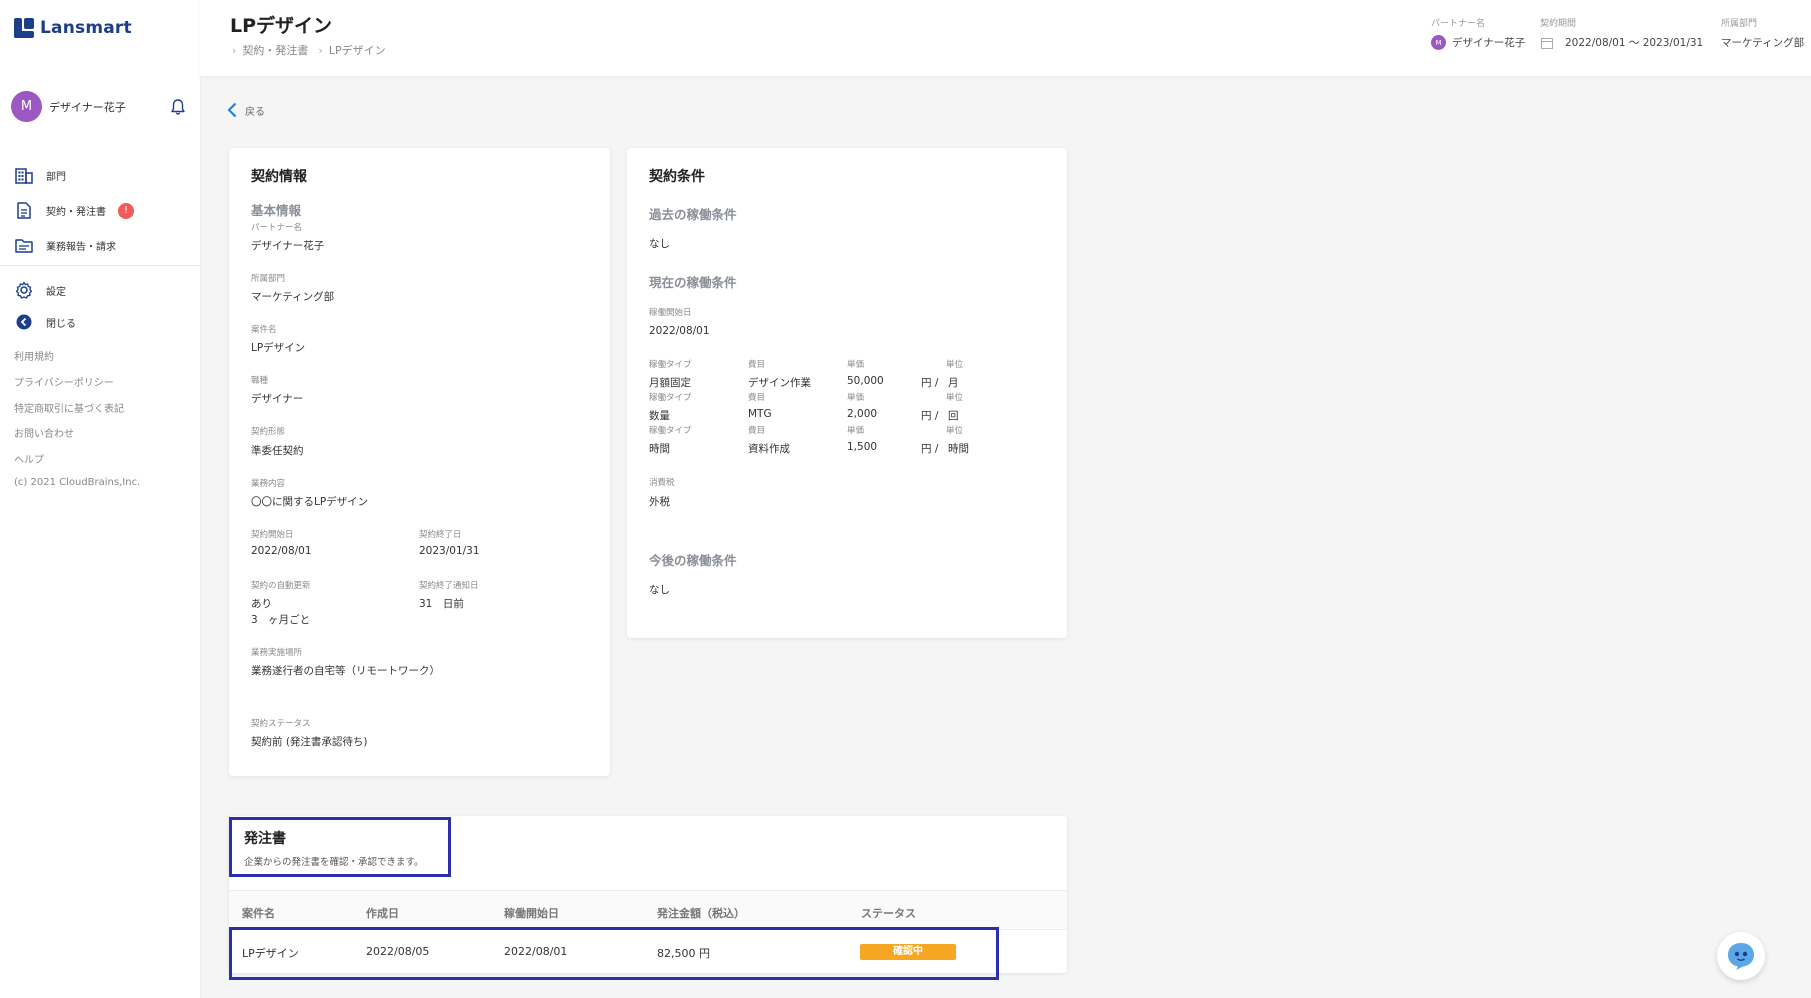  Describe the element at coordinates (56, 292) in the screenshot. I see `sidebar-item-label: 設定` at that location.